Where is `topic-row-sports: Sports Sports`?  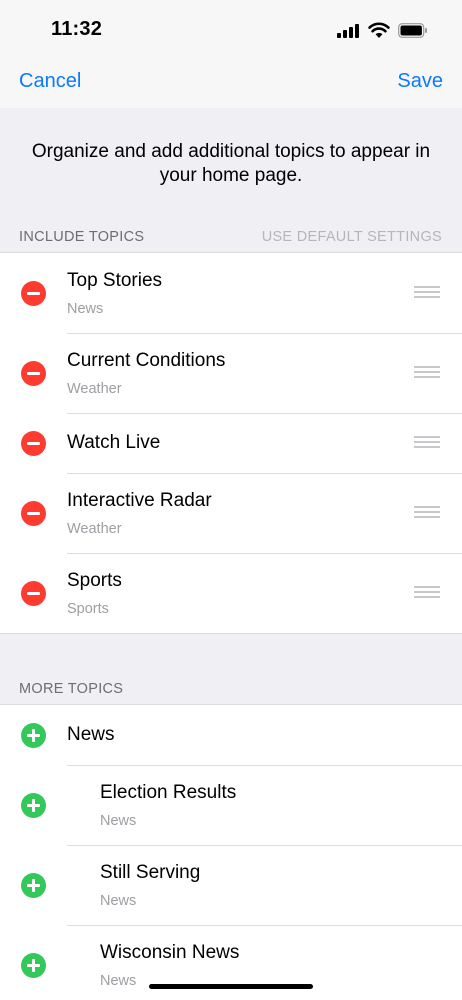 topic-row-sports: Sports Sports is located at coordinates (231, 593).